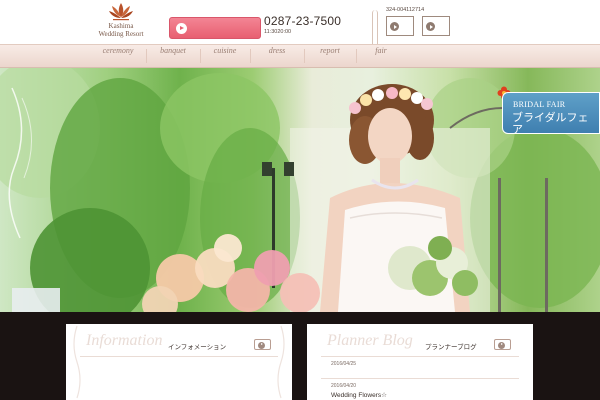  I want to click on blog-title: プランナーブログ, so click(451, 347).